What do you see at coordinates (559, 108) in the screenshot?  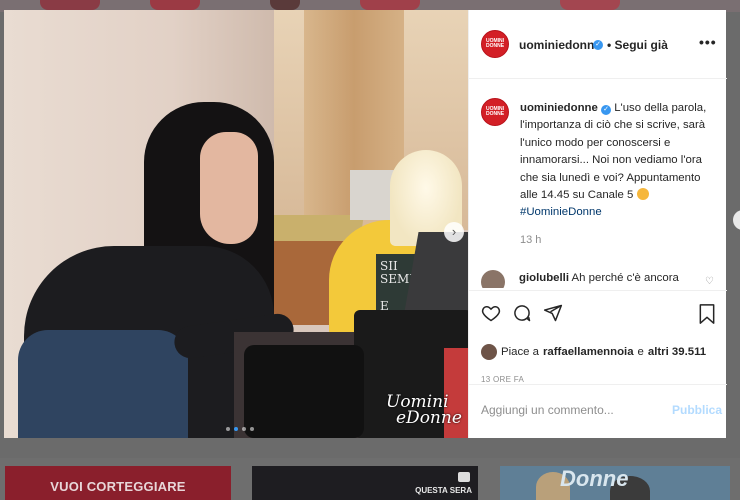 I see `caption-username: uominiedonne` at bounding box center [559, 108].